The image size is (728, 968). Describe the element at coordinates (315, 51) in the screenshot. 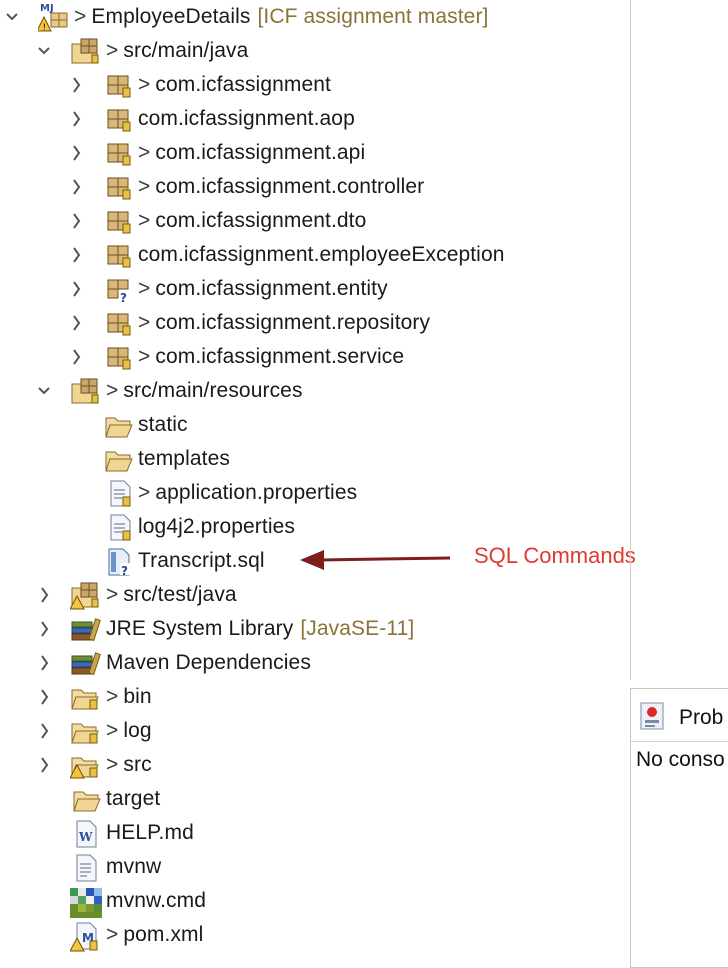

I see `tree-row-src-main-java: > src/main/java` at that location.